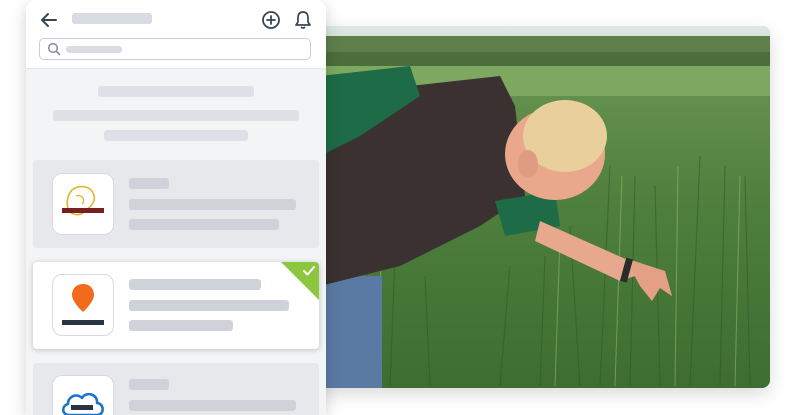 The image size is (806, 415). Describe the element at coordinates (94, 49) in the screenshot. I see `search-placeholder` at that location.